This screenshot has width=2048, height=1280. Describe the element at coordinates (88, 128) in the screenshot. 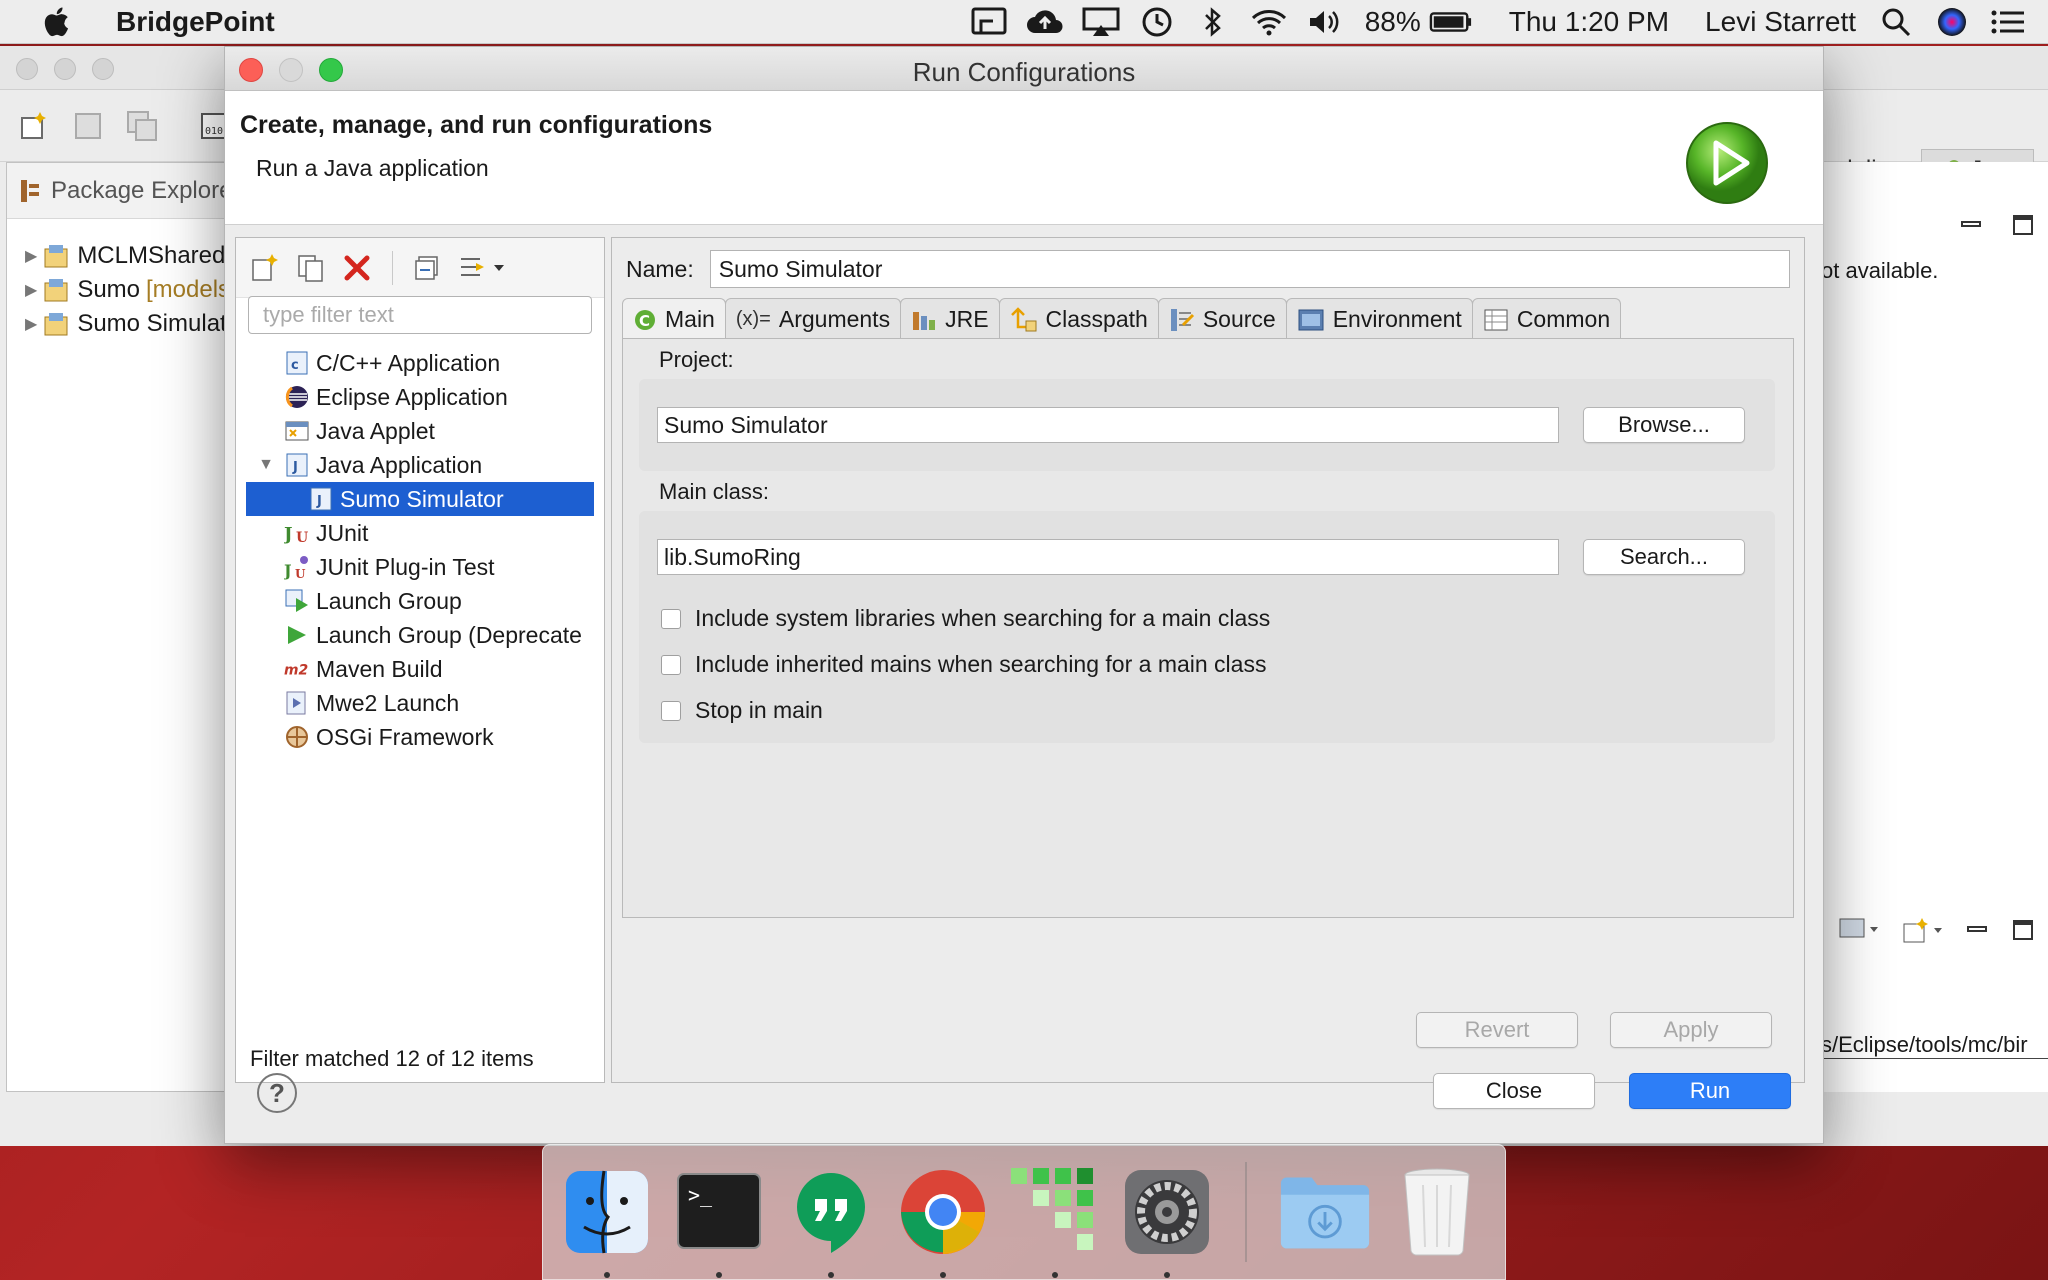

I see `save-icon` at that location.